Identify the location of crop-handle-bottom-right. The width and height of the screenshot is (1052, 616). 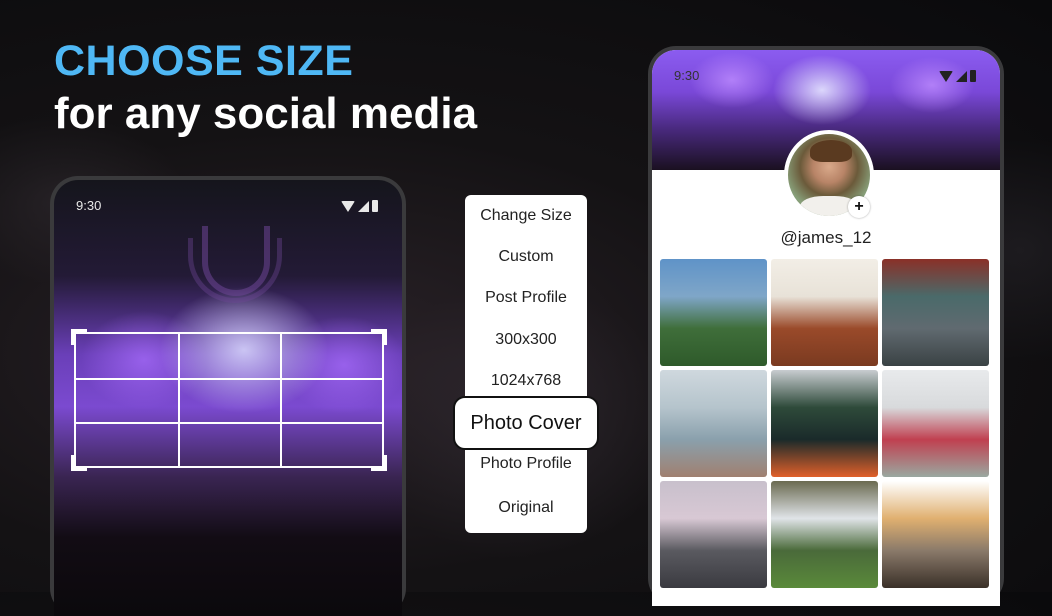
(379, 463).